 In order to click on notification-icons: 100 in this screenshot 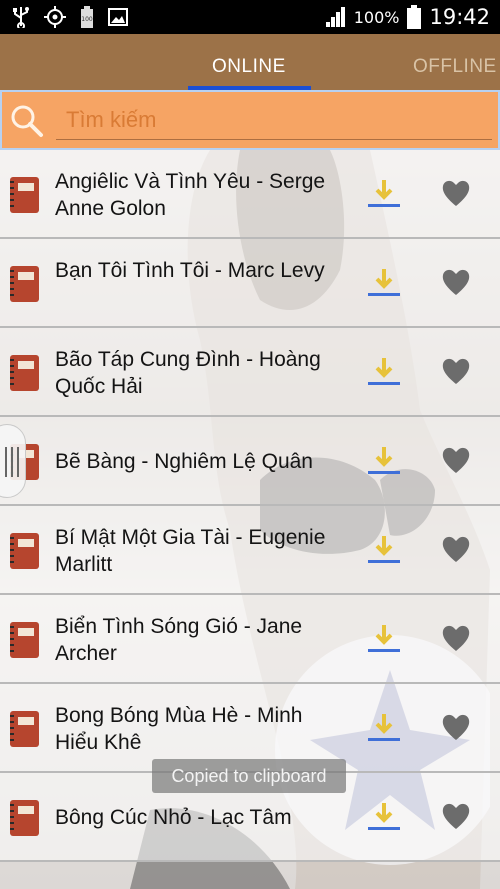, I will do `click(70, 17)`.